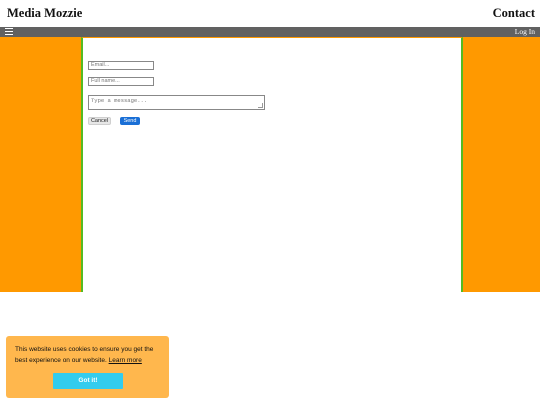 Image resolution: width=540 pixels, height=405 pixels. What do you see at coordinates (40, 164) in the screenshot?
I see `left-sidebar` at bounding box center [40, 164].